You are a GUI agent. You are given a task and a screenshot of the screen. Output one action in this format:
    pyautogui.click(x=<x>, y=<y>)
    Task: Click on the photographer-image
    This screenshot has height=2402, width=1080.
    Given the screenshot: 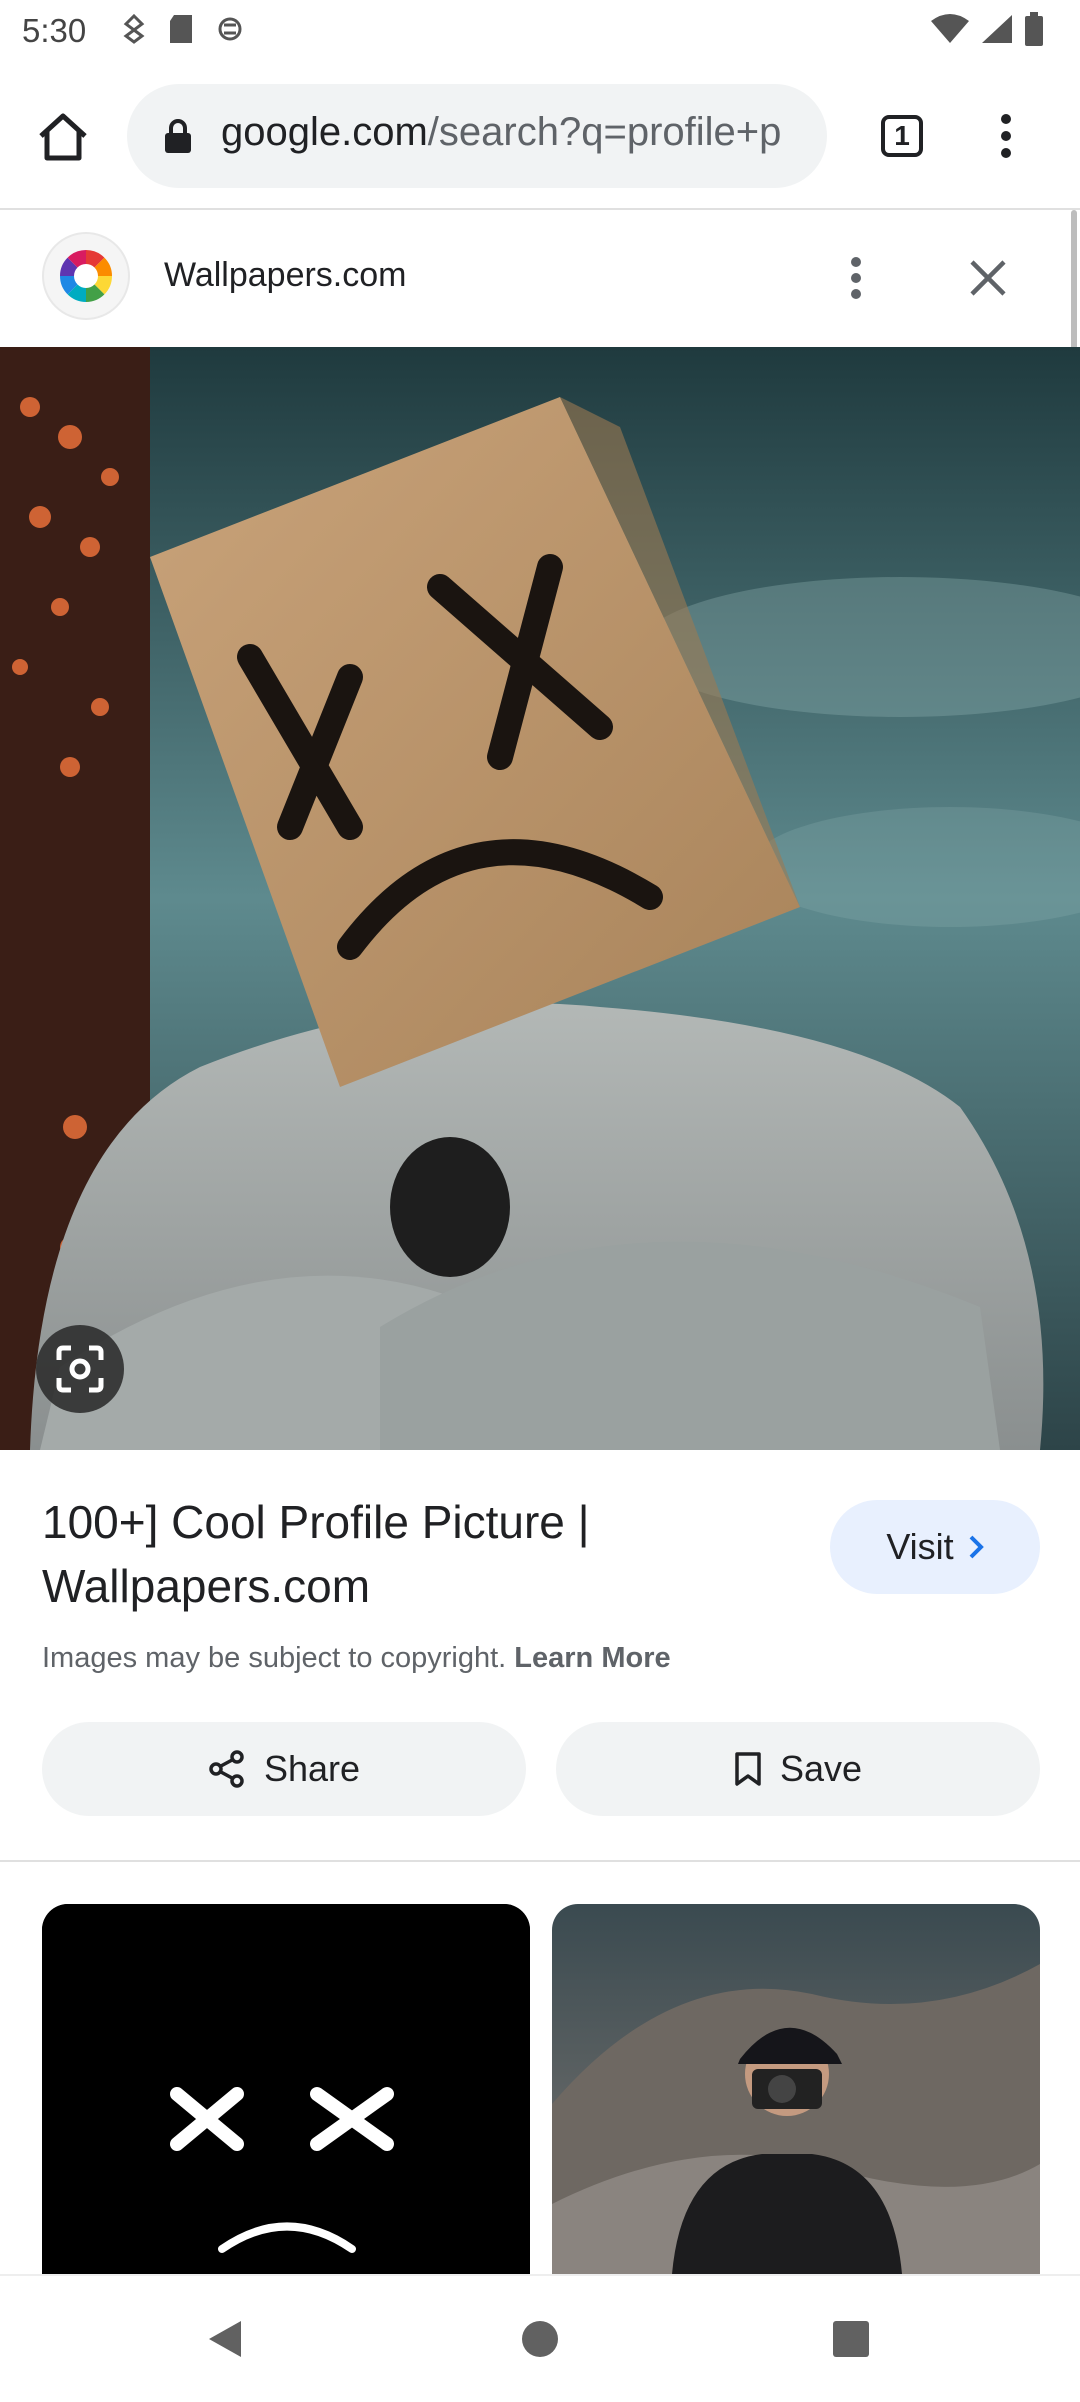 What is the action you would take?
    pyautogui.click(x=796, y=2089)
    